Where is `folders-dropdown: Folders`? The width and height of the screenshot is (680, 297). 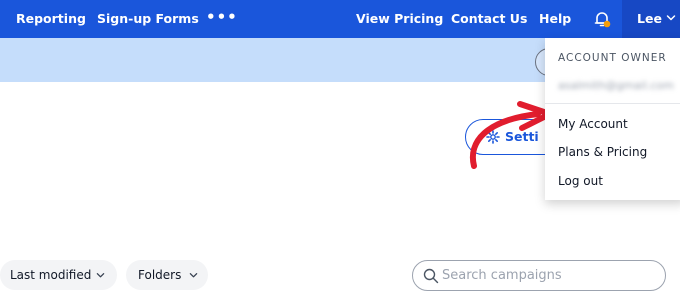 folders-dropdown: Folders is located at coordinates (167, 275).